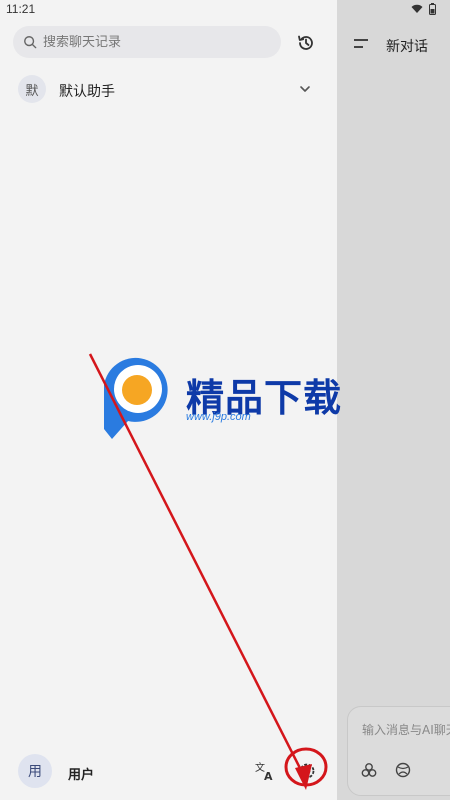 This screenshot has height=800, width=450. I want to click on svg-text: A, so click(268, 776).